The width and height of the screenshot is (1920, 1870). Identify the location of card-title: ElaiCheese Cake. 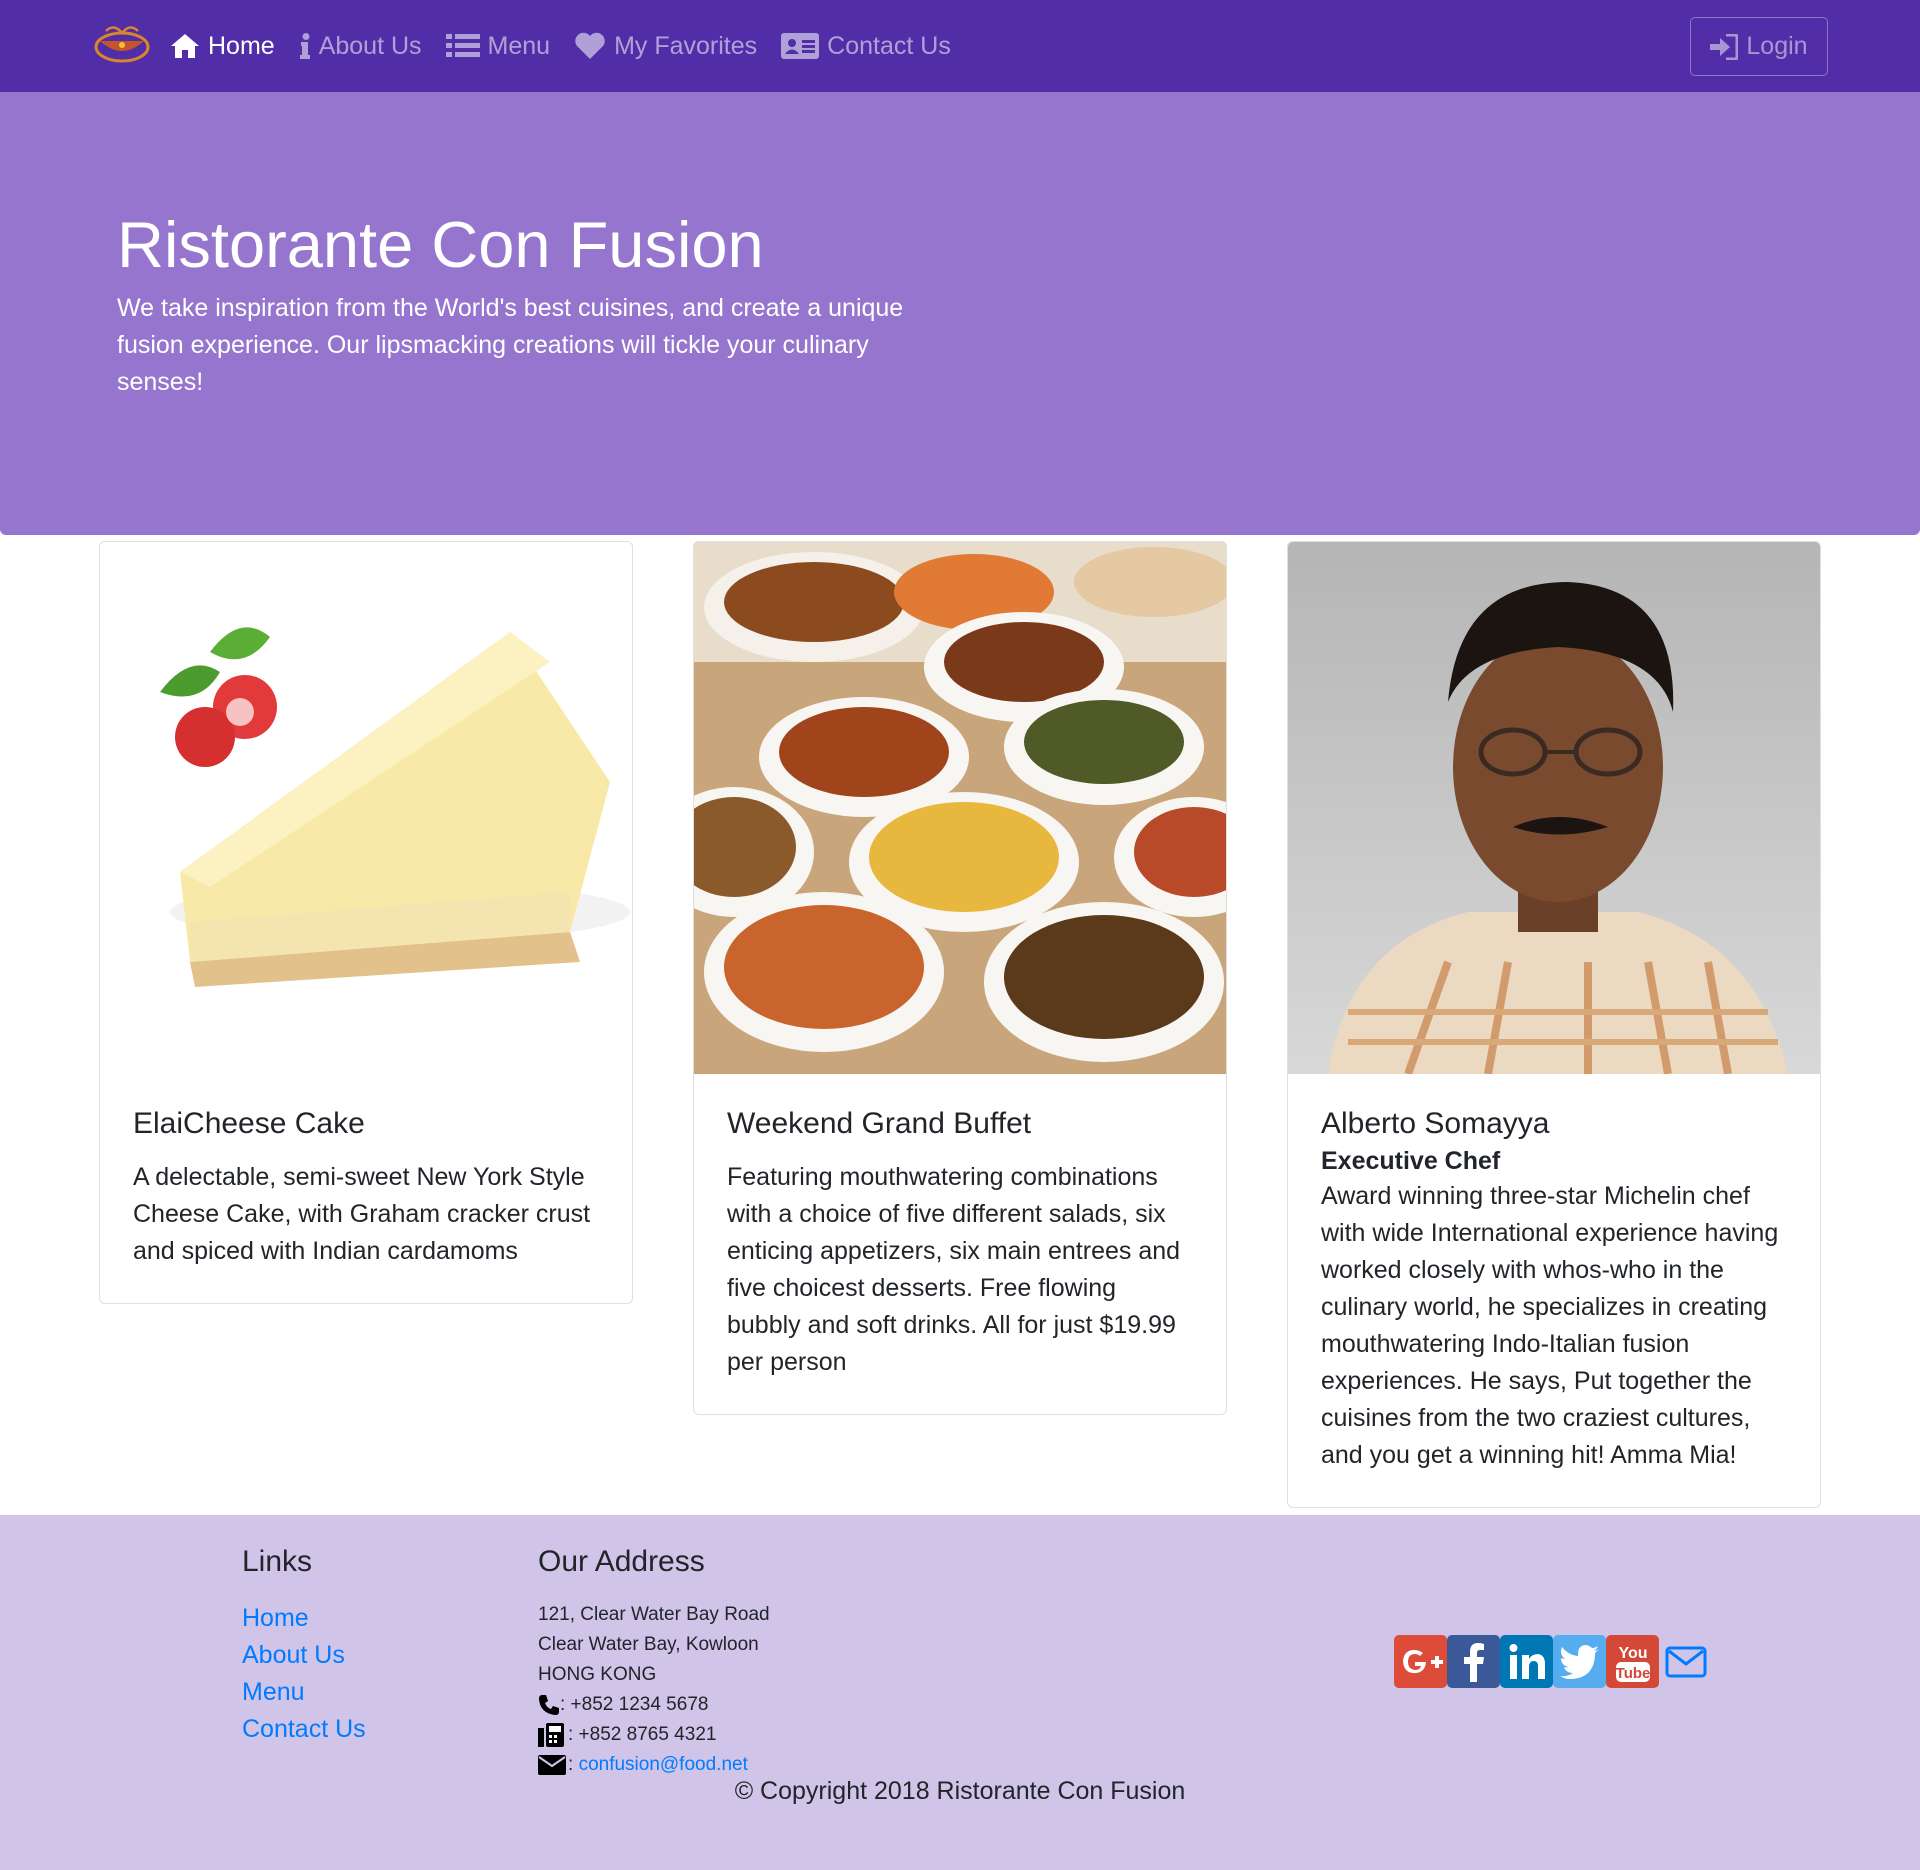
(249, 1123).